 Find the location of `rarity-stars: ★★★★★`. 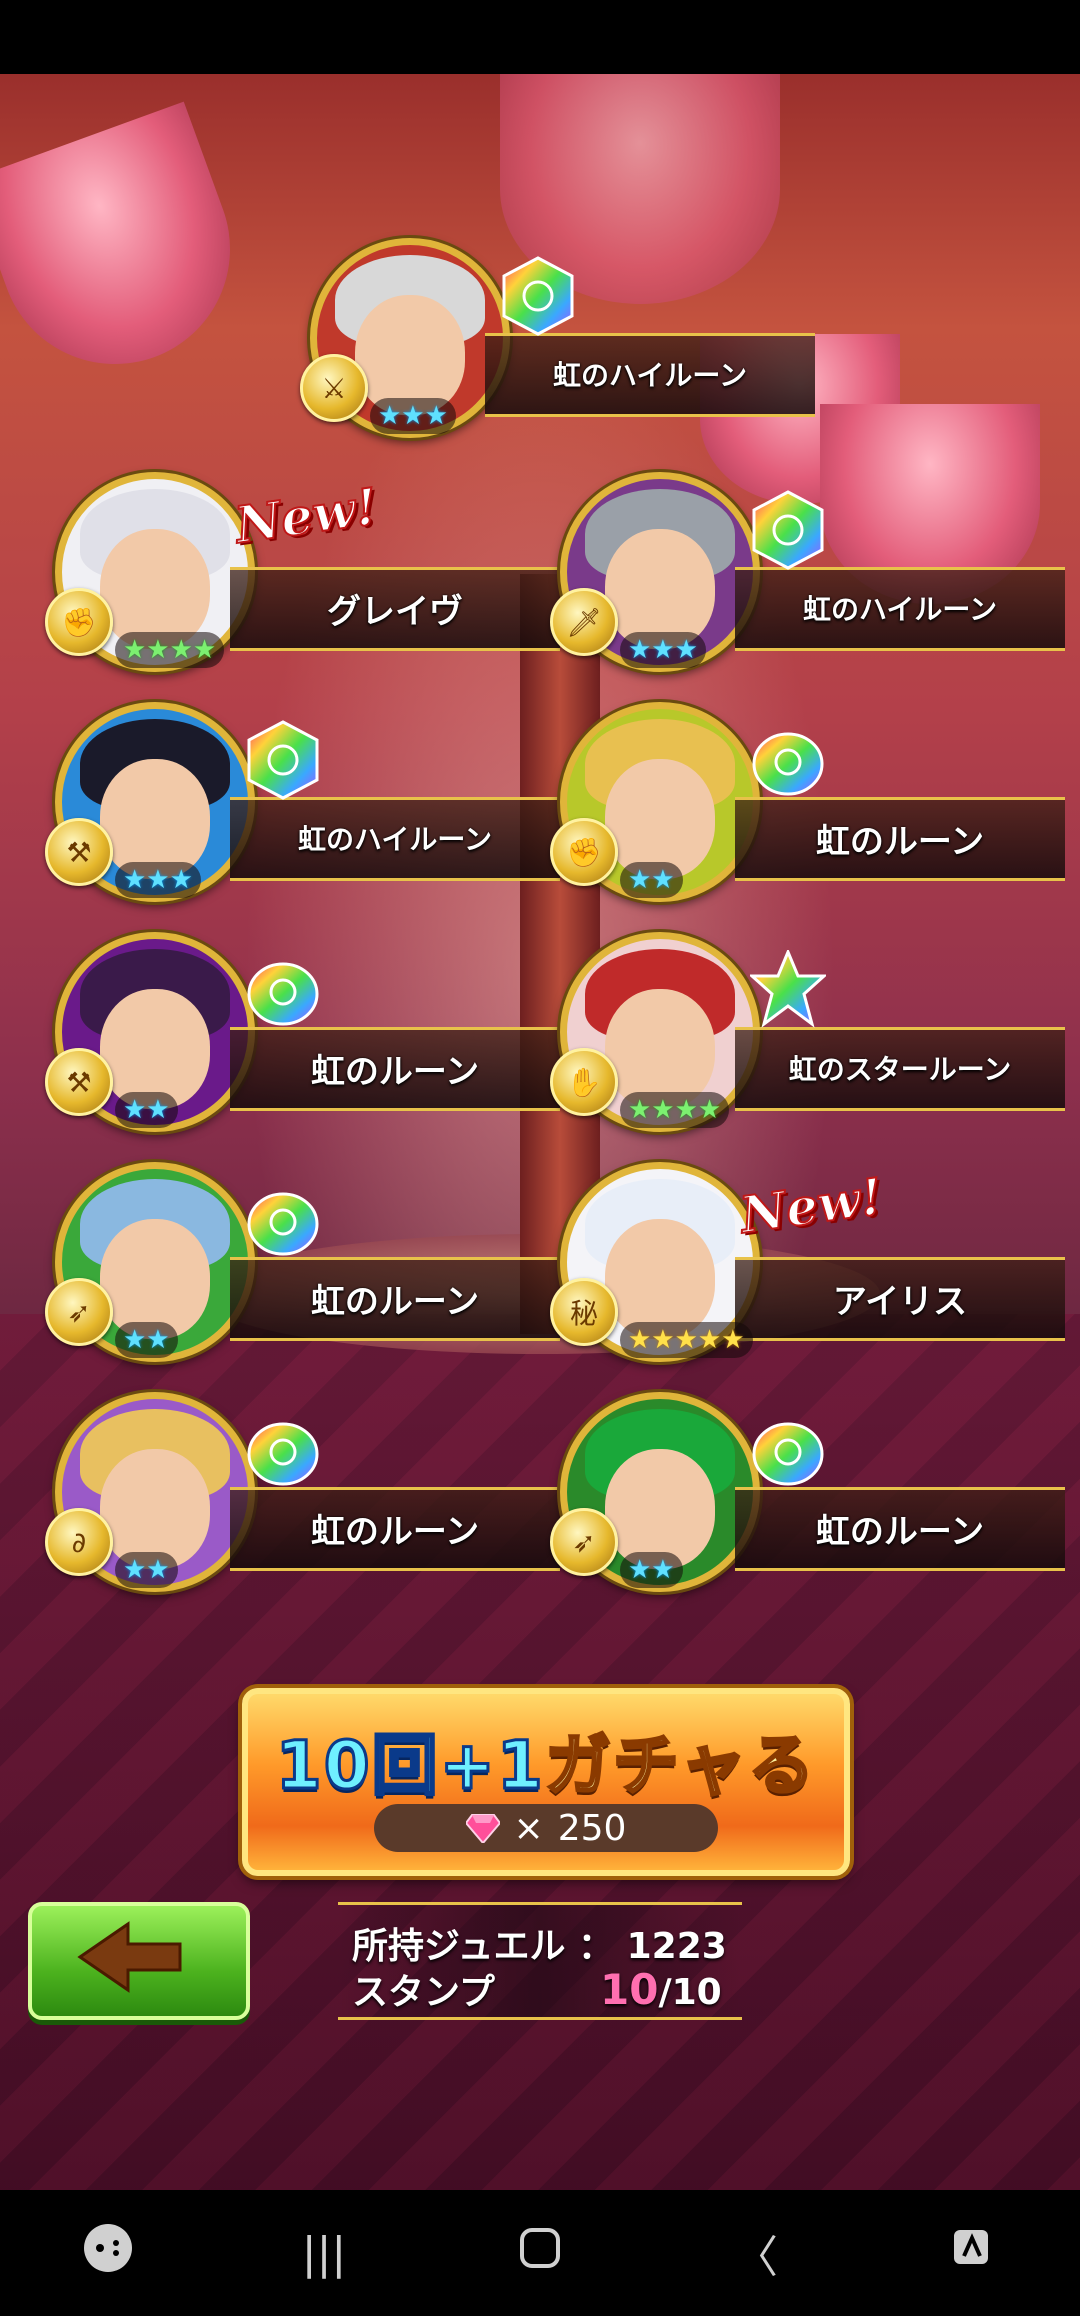

rarity-stars: ★★★★★ is located at coordinates (686, 1340).